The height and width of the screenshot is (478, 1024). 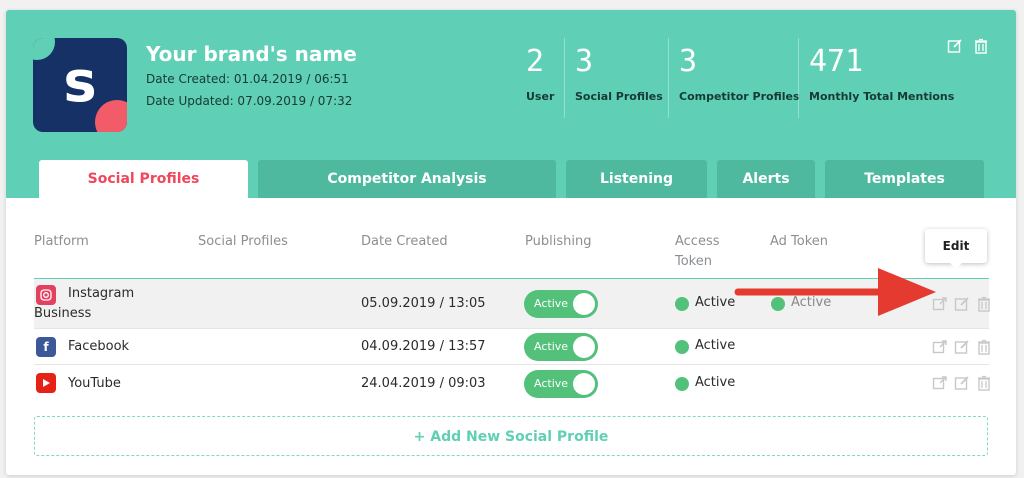 I want to click on annotation-arrow, so click(x=835, y=292).